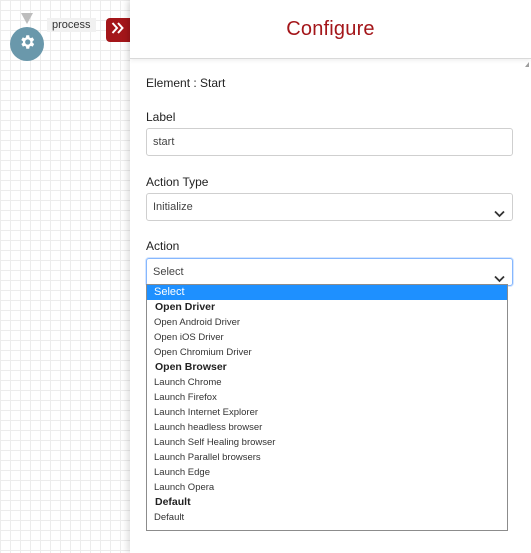 The height and width of the screenshot is (553, 531). What do you see at coordinates (327, 412) in the screenshot?
I see `dropdown-option: Launch Internet Explorer` at bounding box center [327, 412].